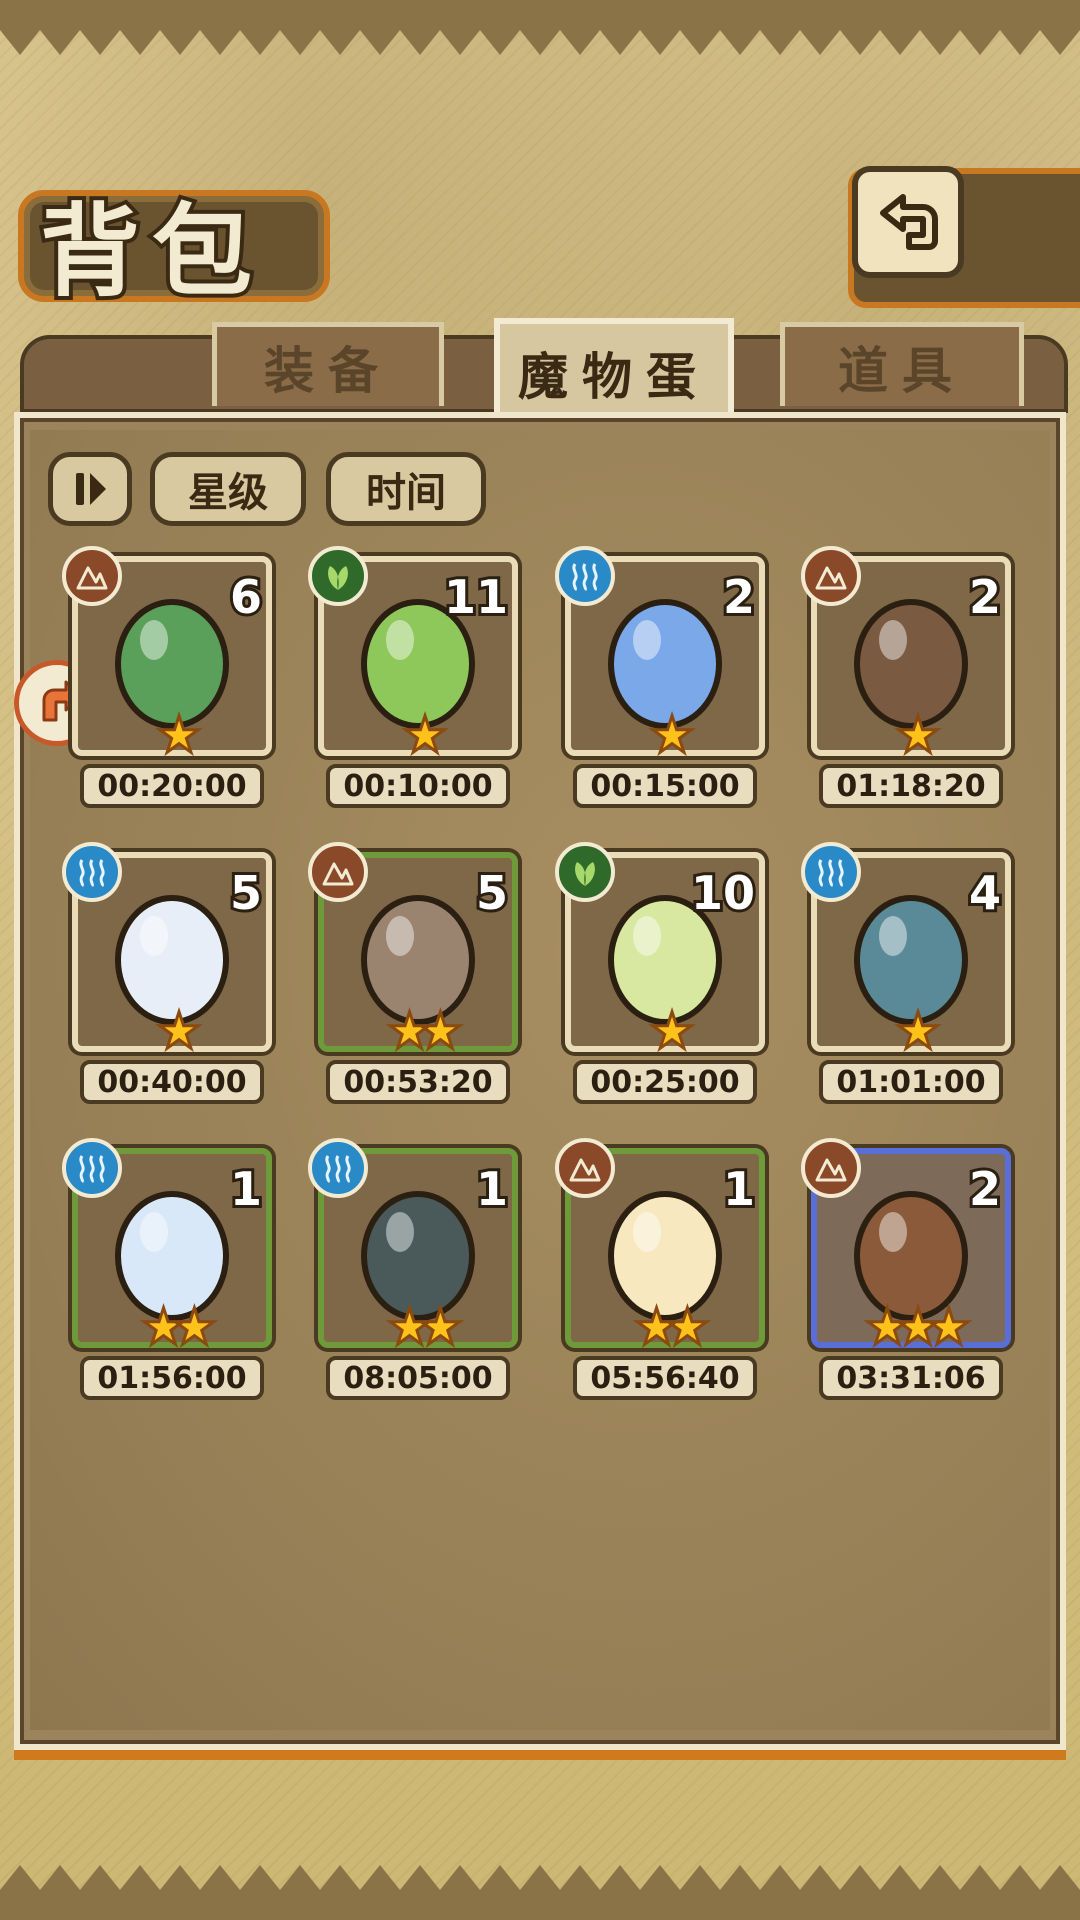  I want to click on egg-count: 11, so click(476, 597).